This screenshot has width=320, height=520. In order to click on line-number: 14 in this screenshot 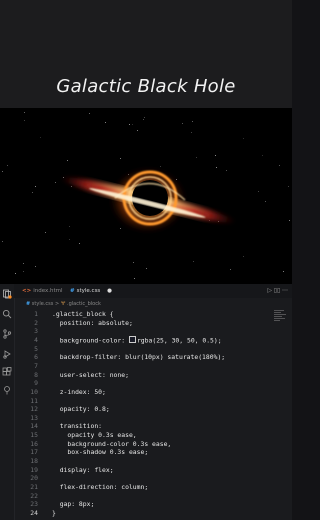, I will do `click(34, 426)`.